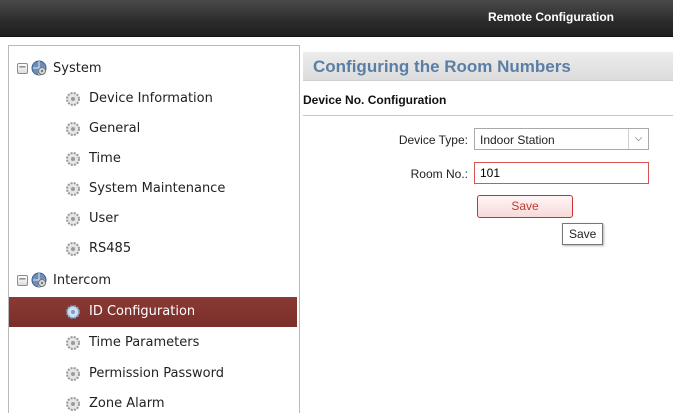 This screenshot has height=413, width=673. Describe the element at coordinates (153, 219) in the screenshot. I see `sidebar-item-user: User` at that location.